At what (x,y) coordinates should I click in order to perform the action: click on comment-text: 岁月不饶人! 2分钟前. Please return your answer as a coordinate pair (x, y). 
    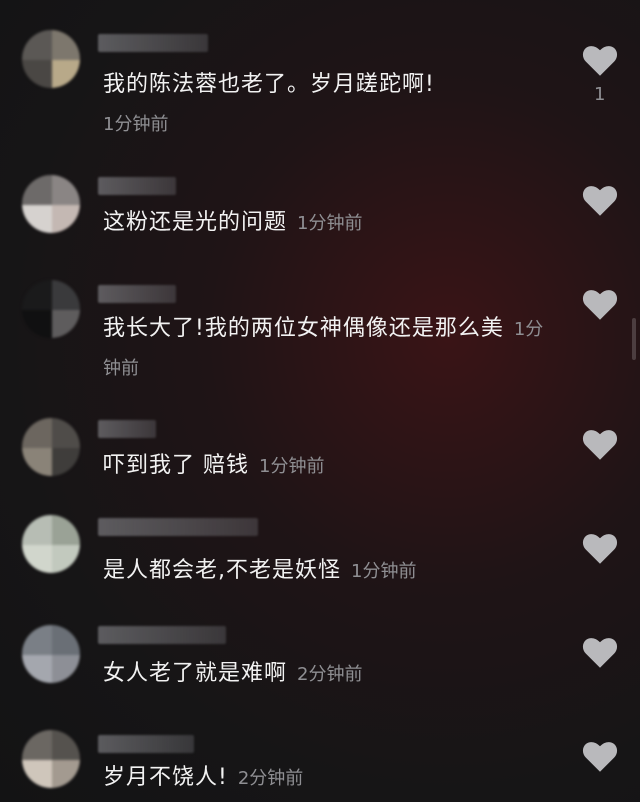
    Looking at the image, I should click on (328, 778).